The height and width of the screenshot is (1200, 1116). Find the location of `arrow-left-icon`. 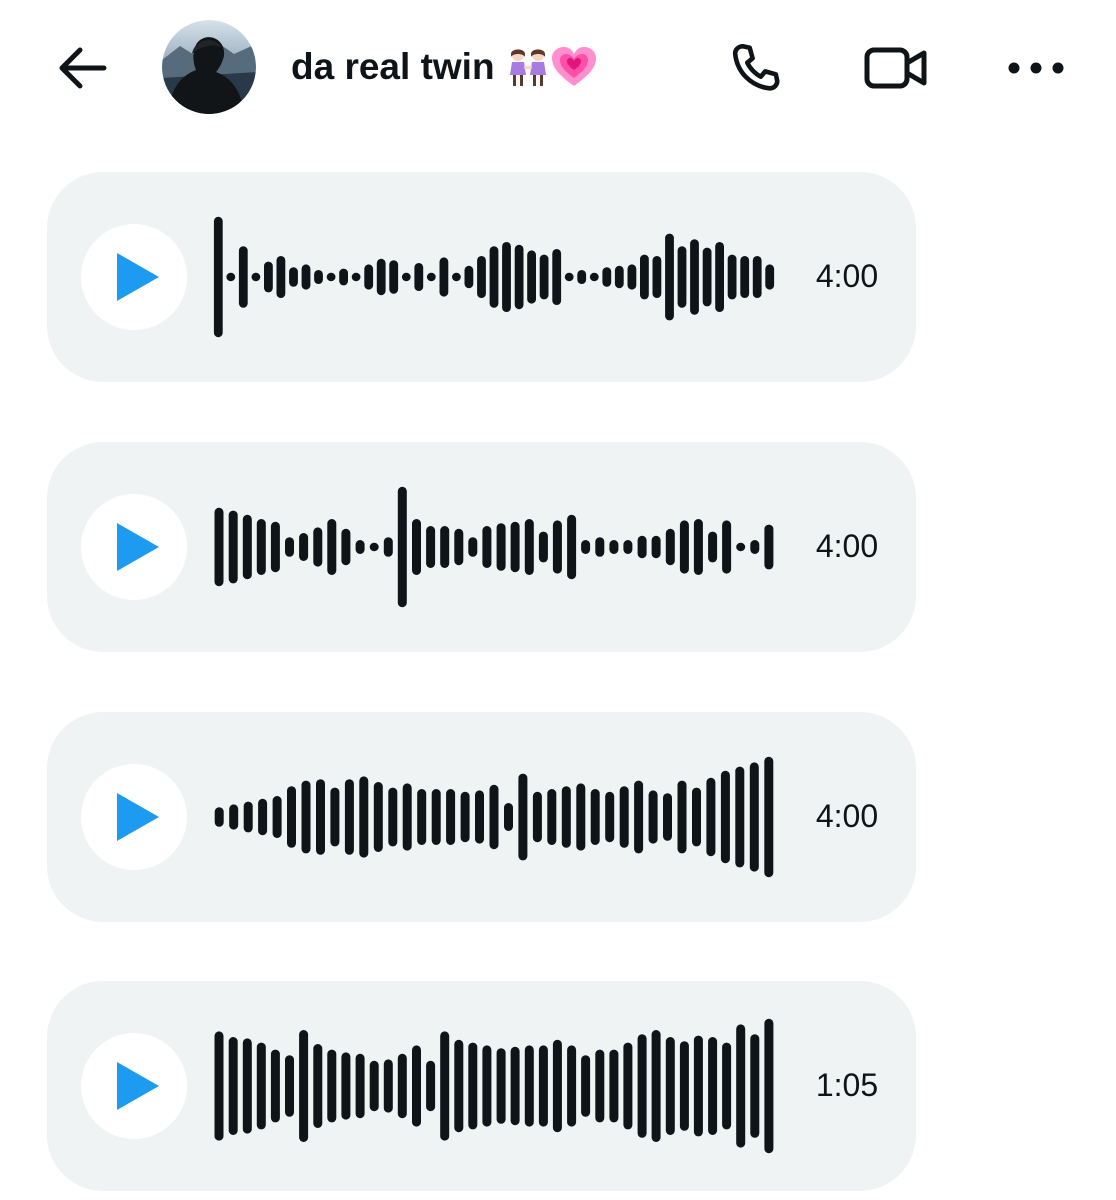

arrow-left-icon is located at coordinates (83, 68).